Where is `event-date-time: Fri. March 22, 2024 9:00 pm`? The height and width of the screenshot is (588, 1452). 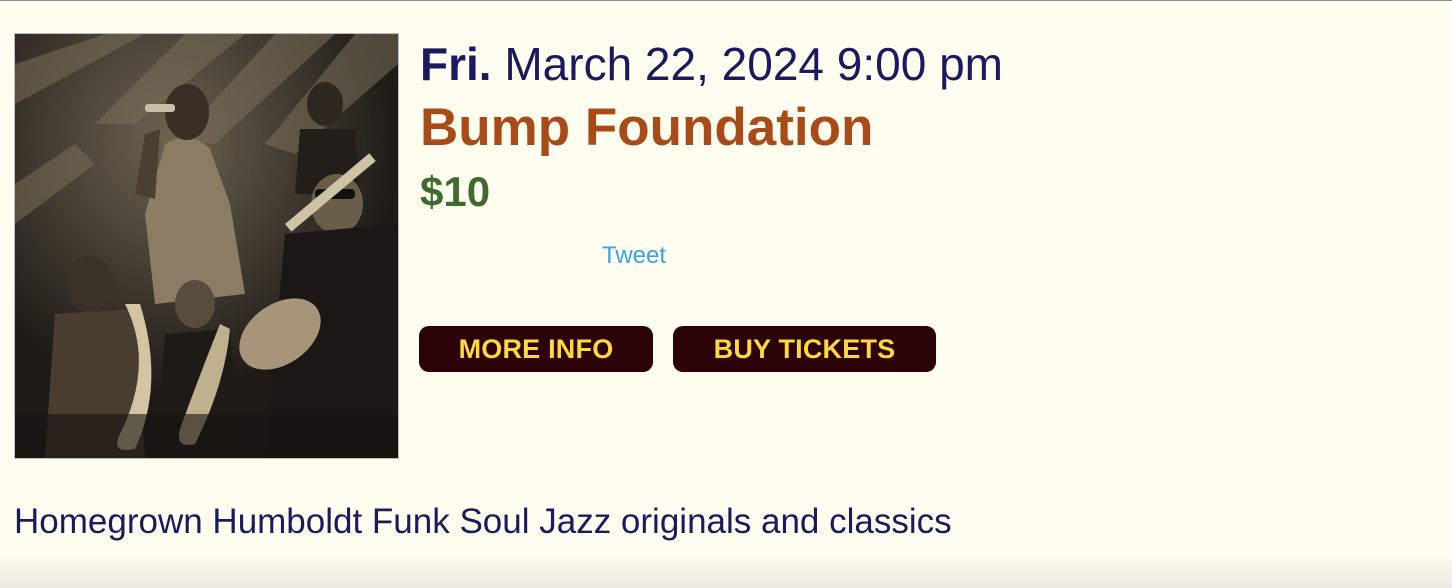 event-date-time: Fri. March 22, 2024 9:00 pm is located at coordinates (711, 64).